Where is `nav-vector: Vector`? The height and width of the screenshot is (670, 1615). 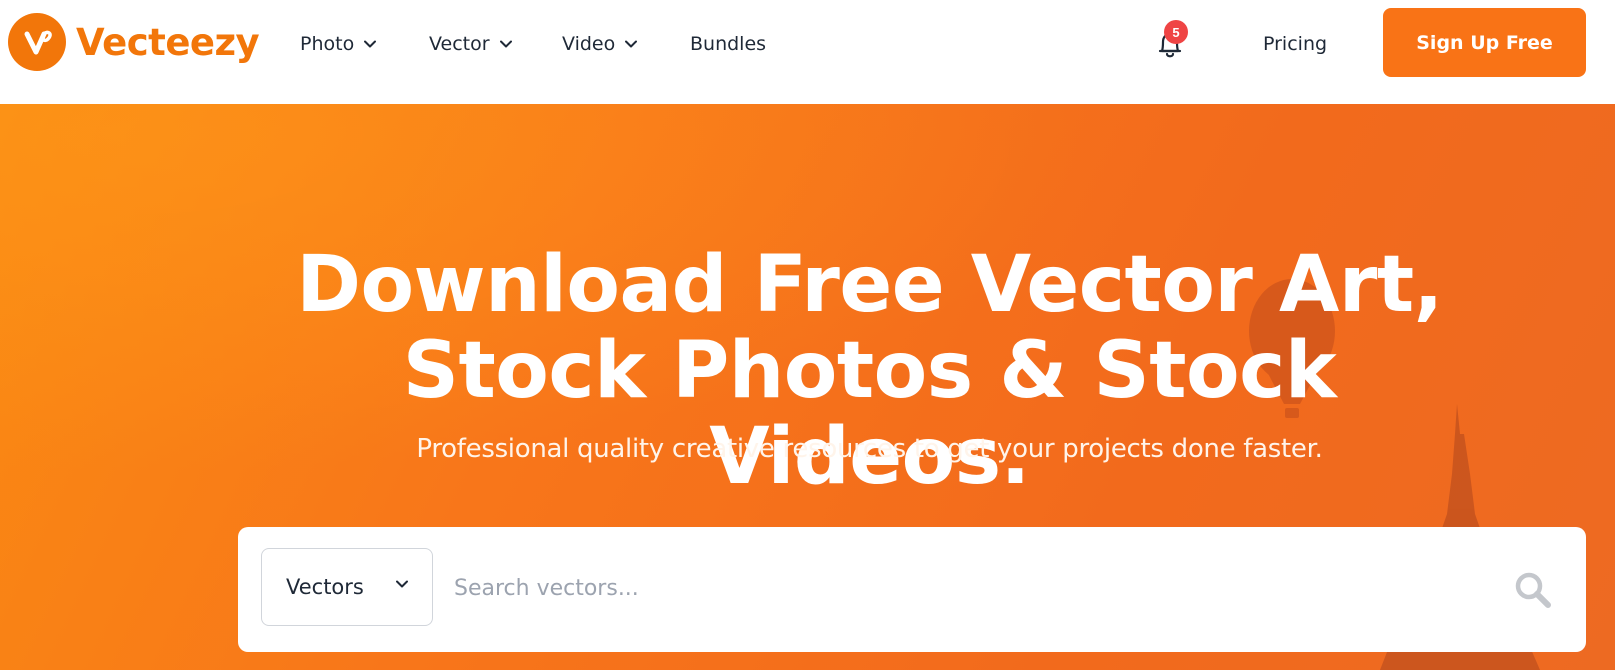 nav-vector: Vector is located at coordinates (470, 44).